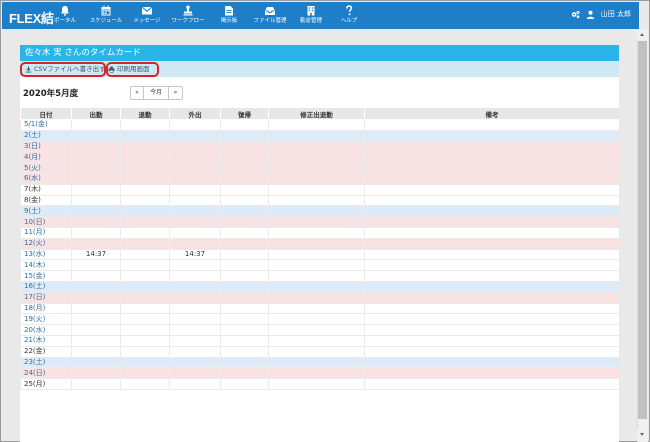 The height and width of the screenshot is (442, 650). Describe the element at coordinates (147, 15) in the screenshot. I see `nav-item-message: メッセージ` at that location.